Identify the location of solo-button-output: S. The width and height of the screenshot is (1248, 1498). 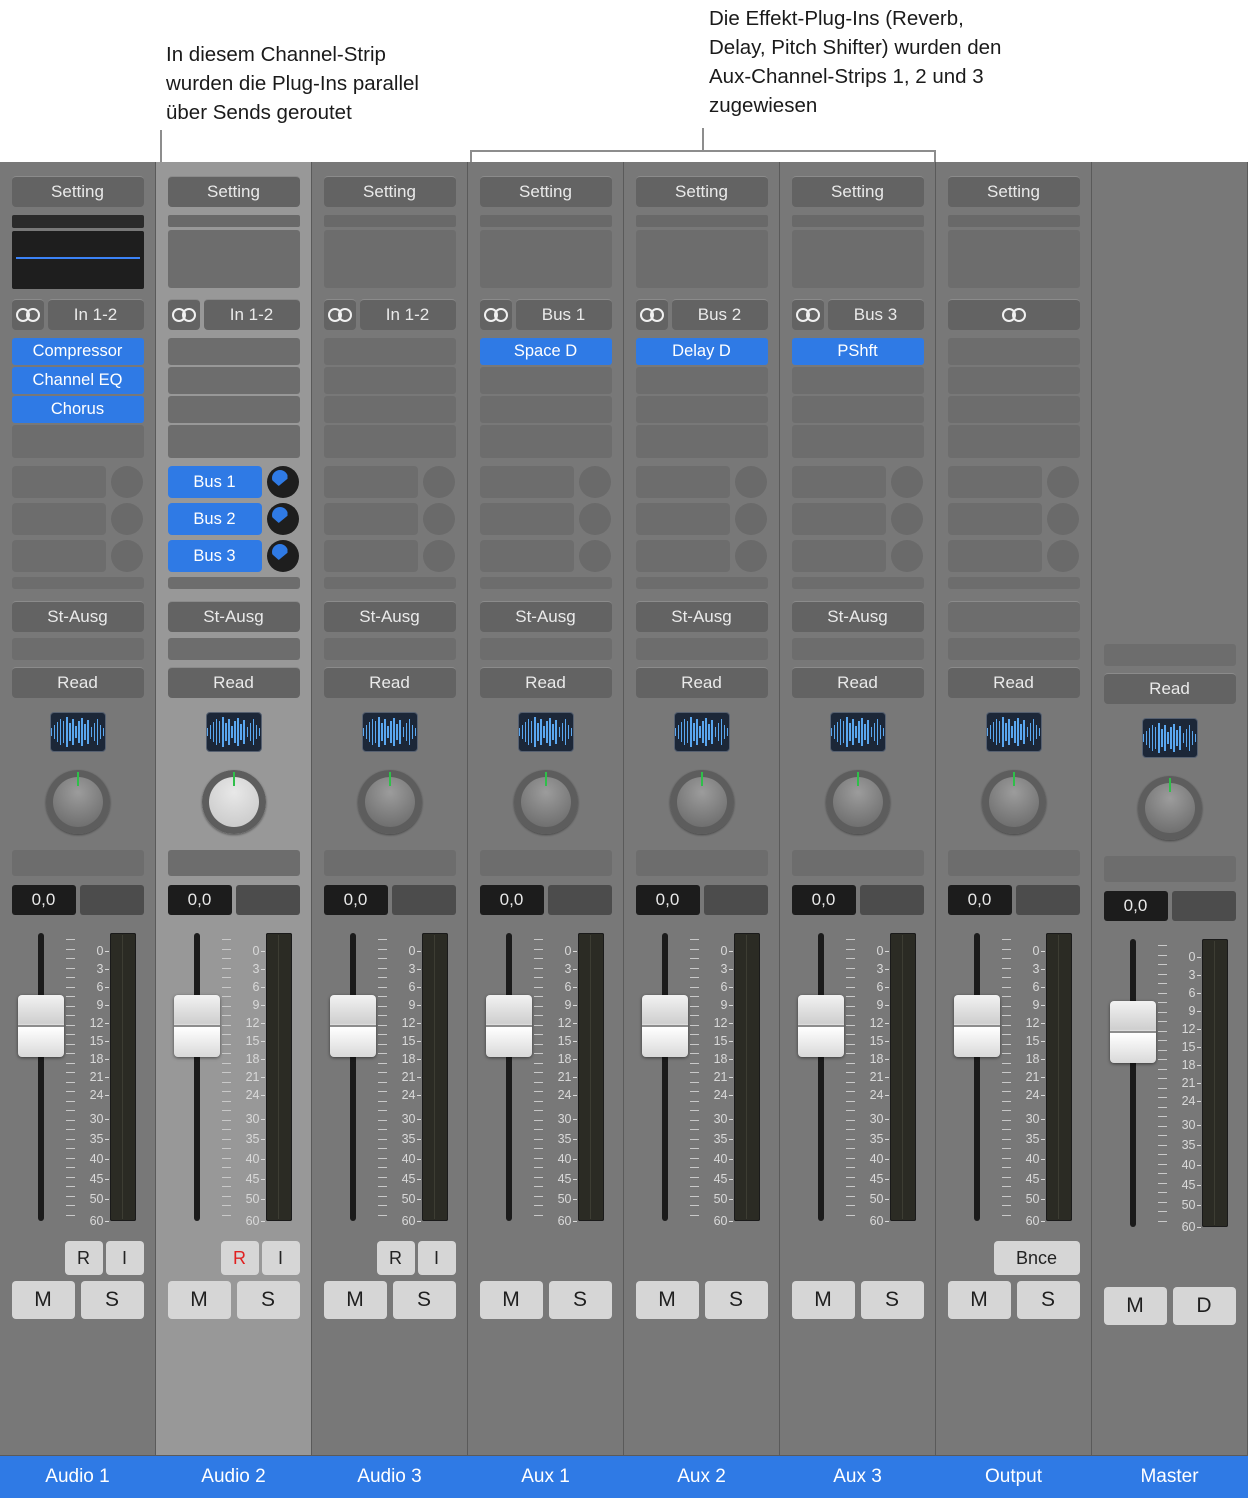
(1048, 1300).